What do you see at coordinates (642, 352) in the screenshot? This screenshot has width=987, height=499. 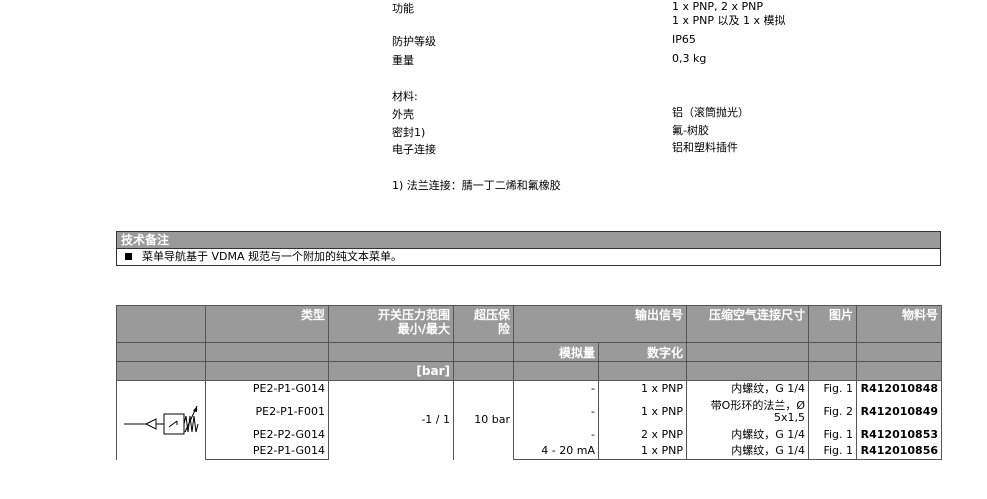 I see `header-digital: 数字化` at bounding box center [642, 352].